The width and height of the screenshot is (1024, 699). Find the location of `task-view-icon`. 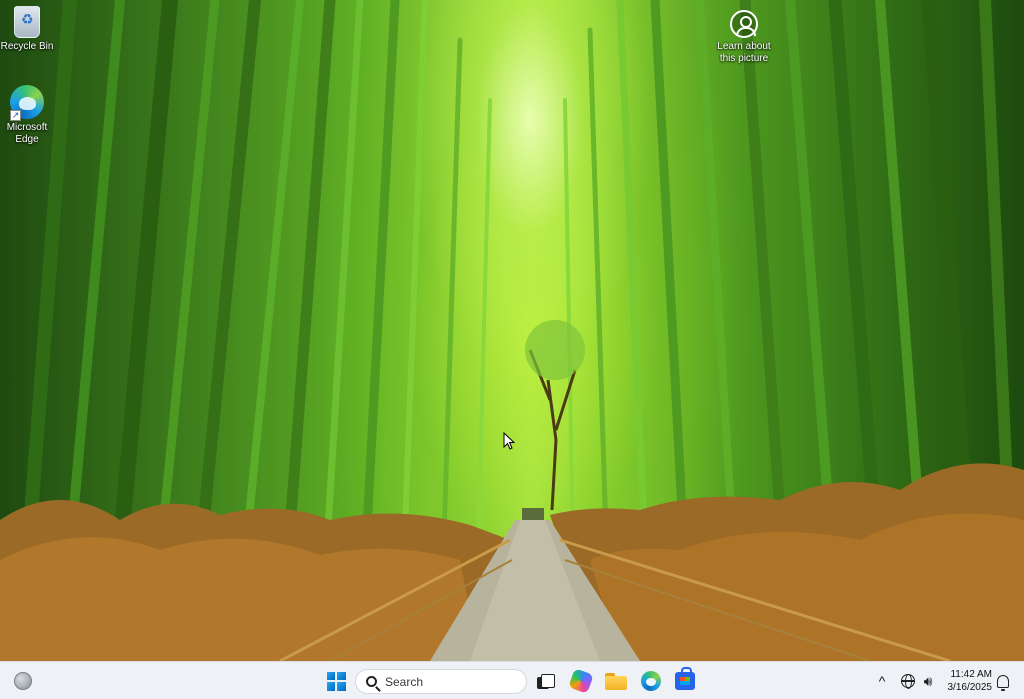

task-view-icon is located at coordinates (545, 681).